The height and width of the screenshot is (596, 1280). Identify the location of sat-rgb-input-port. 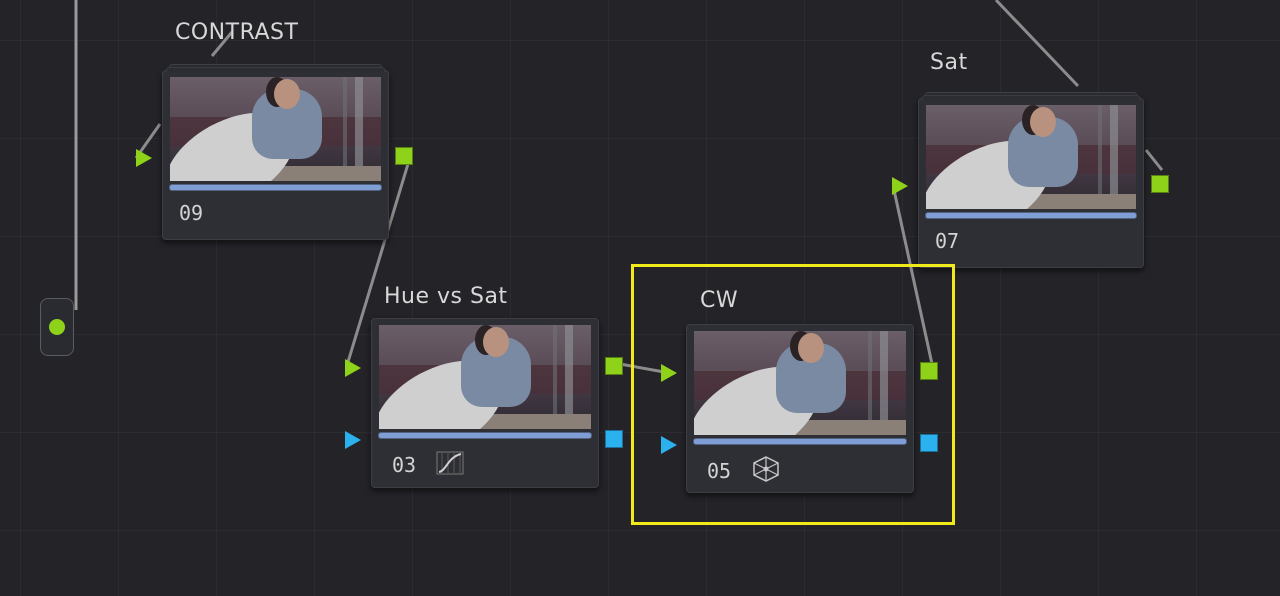
(900, 186).